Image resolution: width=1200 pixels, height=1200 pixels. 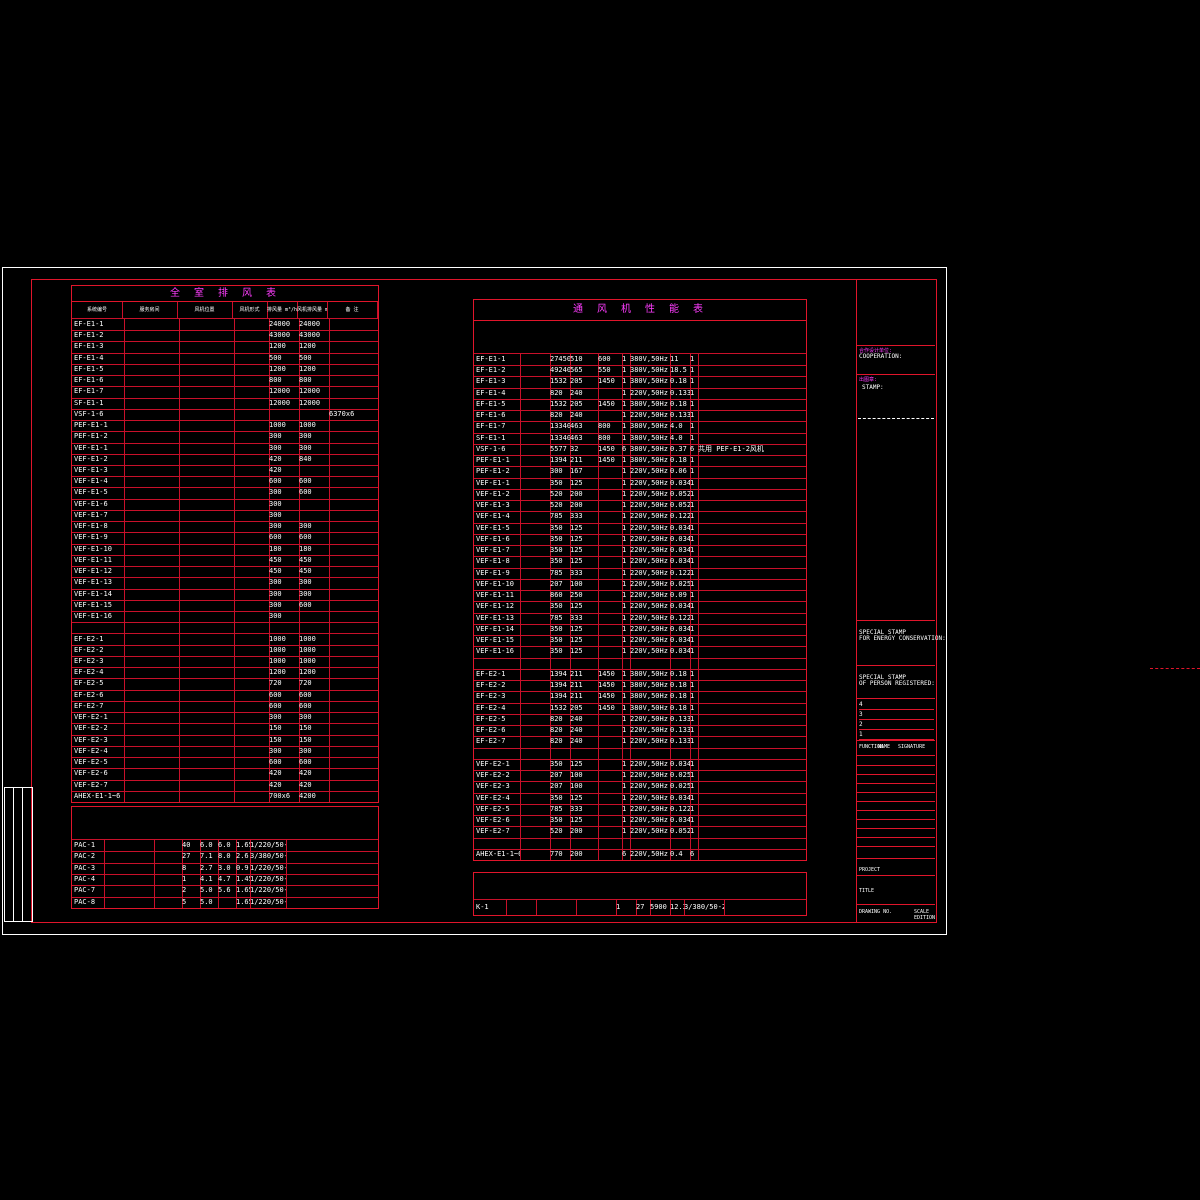 I want to click on exhaust-table-row-cell: PEF-E1-2, so click(x=98, y=437).